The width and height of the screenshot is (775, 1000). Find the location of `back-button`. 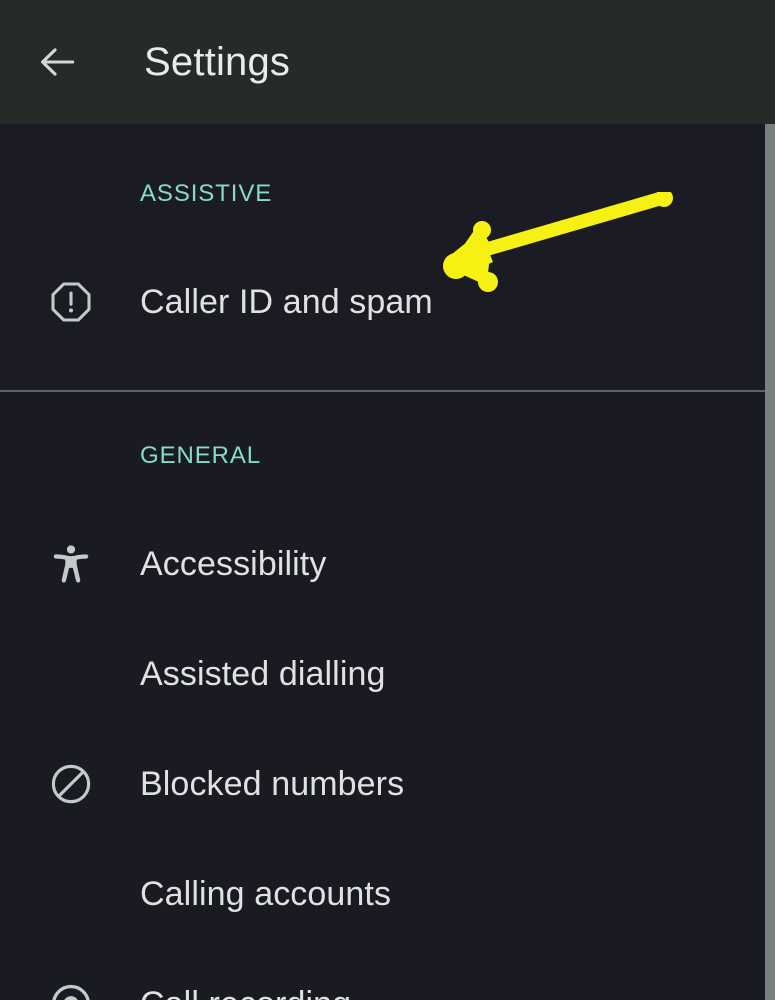

back-button is located at coordinates (58, 62).